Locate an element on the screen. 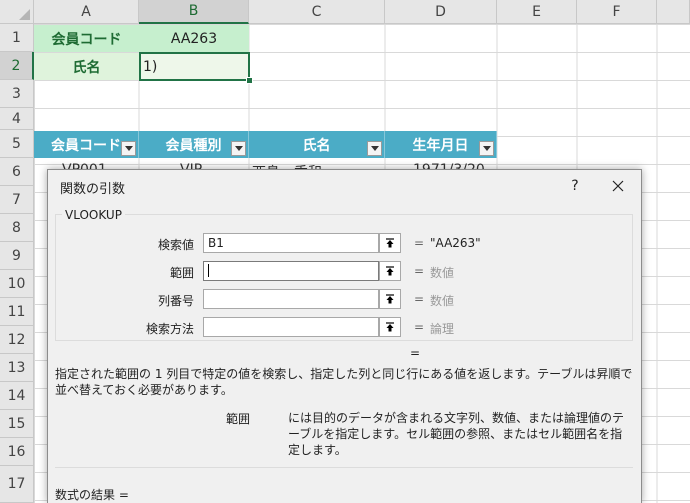 The width and height of the screenshot is (690, 503). close-icon is located at coordinates (618, 186).